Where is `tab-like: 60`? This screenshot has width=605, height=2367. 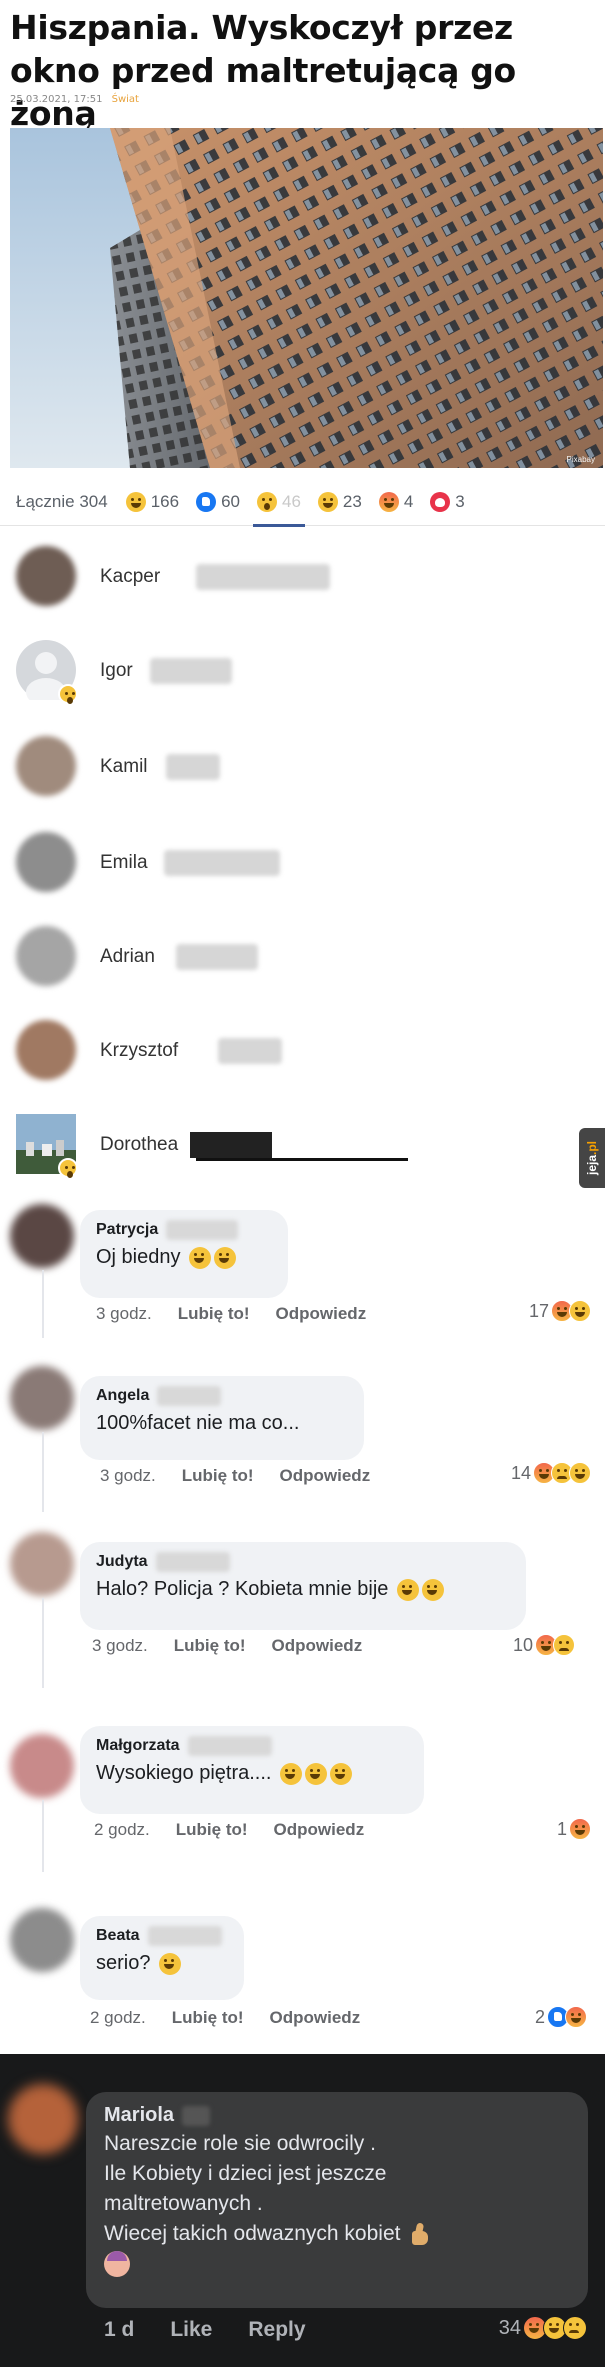 tab-like: 60 is located at coordinates (218, 502).